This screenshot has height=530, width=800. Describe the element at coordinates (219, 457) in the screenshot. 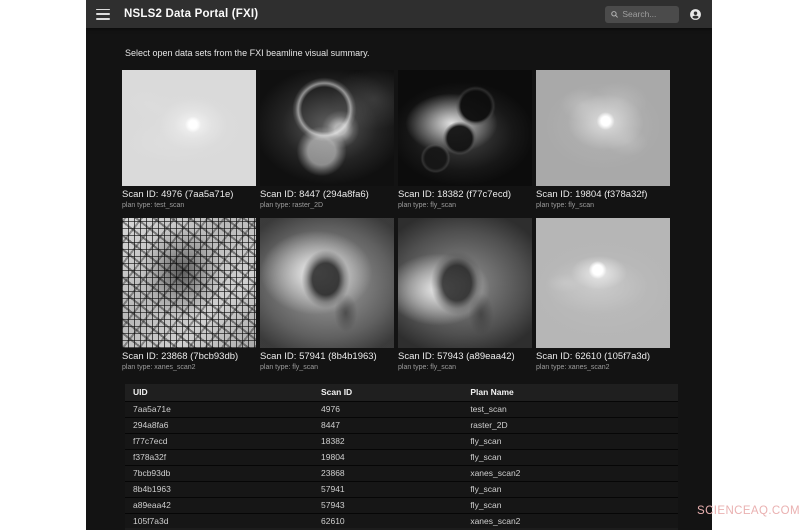

I see `table-cell: f378a32f` at that location.